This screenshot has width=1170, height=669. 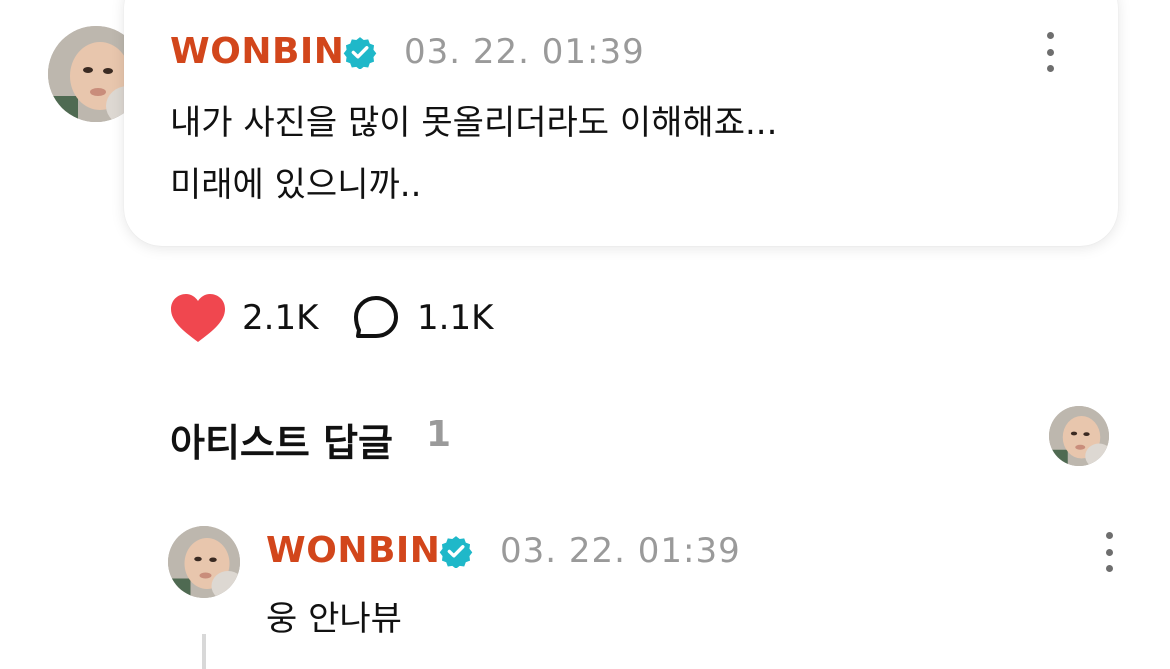 What do you see at coordinates (524, 52) in the screenshot?
I see `post-timestamp: 03. 22. 01:39` at bounding box center [524, 52].